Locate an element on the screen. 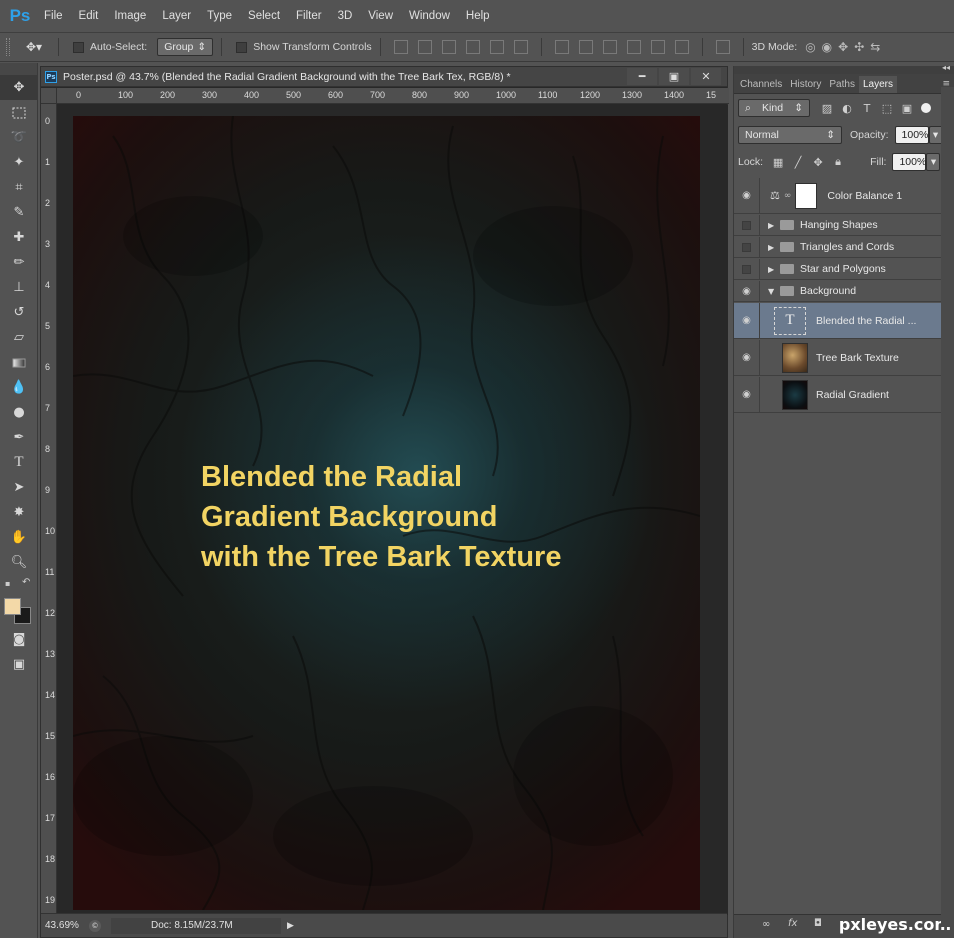 The width and height of the screenshot is (954, 938). filter-smart-object-icon: ▣ is located at coordinates (907, 108).